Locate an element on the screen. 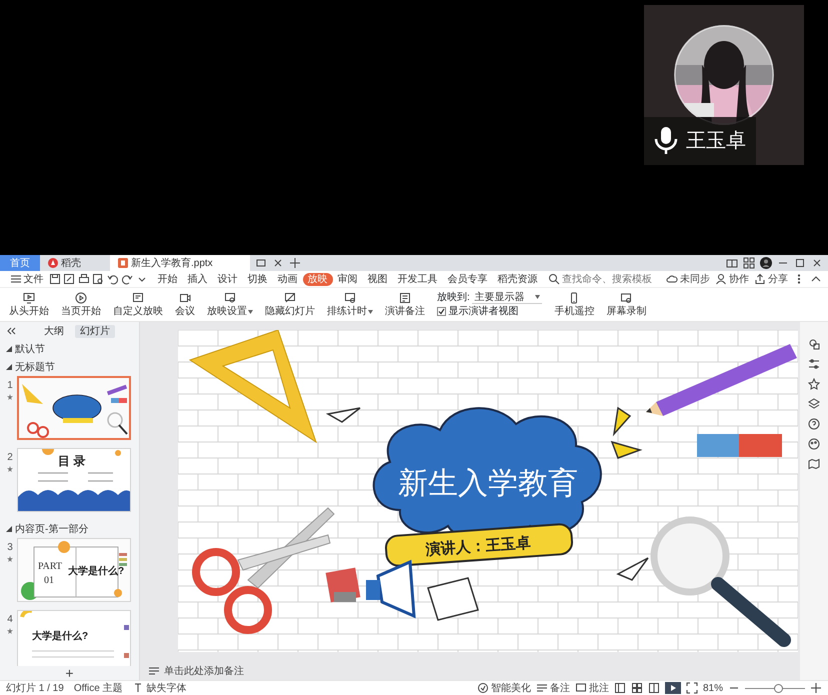 The image size is (828, 695). ribbon-button: 手机遥控 is located at coordinates (574, 304).